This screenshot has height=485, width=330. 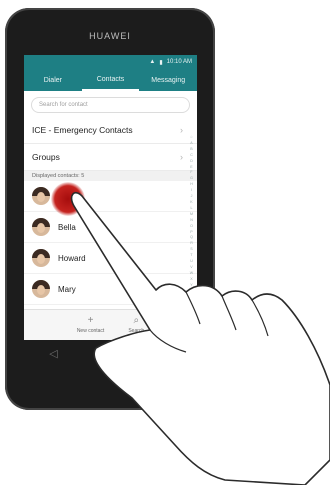 I want to click on search-container: Search for contact, so click(x=110, y=104).